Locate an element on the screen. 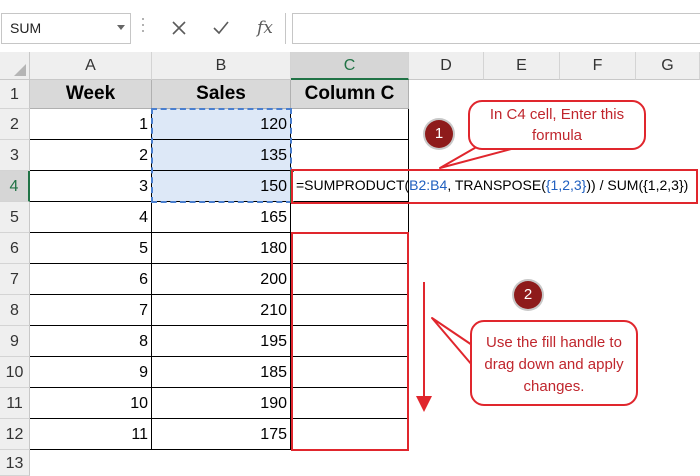 This screenshot has height=476, width=700. cell-c3 is located at coordinates (350, 155).